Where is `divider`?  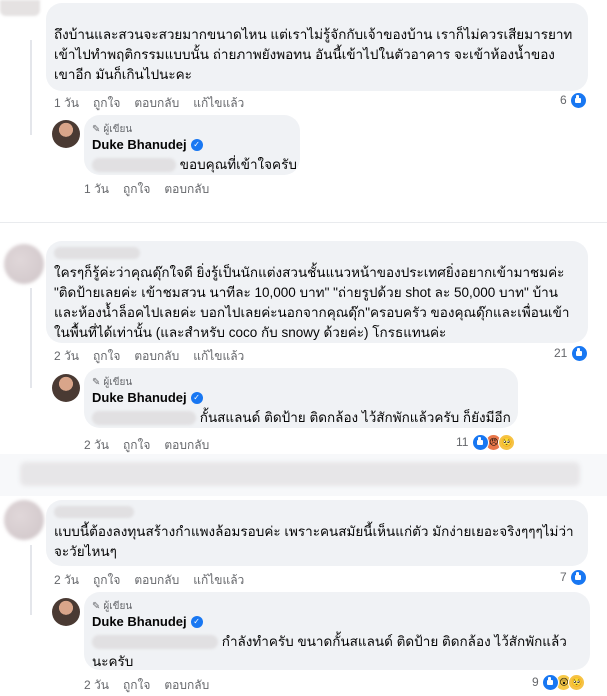
divider is located at coordinates (303, 222).